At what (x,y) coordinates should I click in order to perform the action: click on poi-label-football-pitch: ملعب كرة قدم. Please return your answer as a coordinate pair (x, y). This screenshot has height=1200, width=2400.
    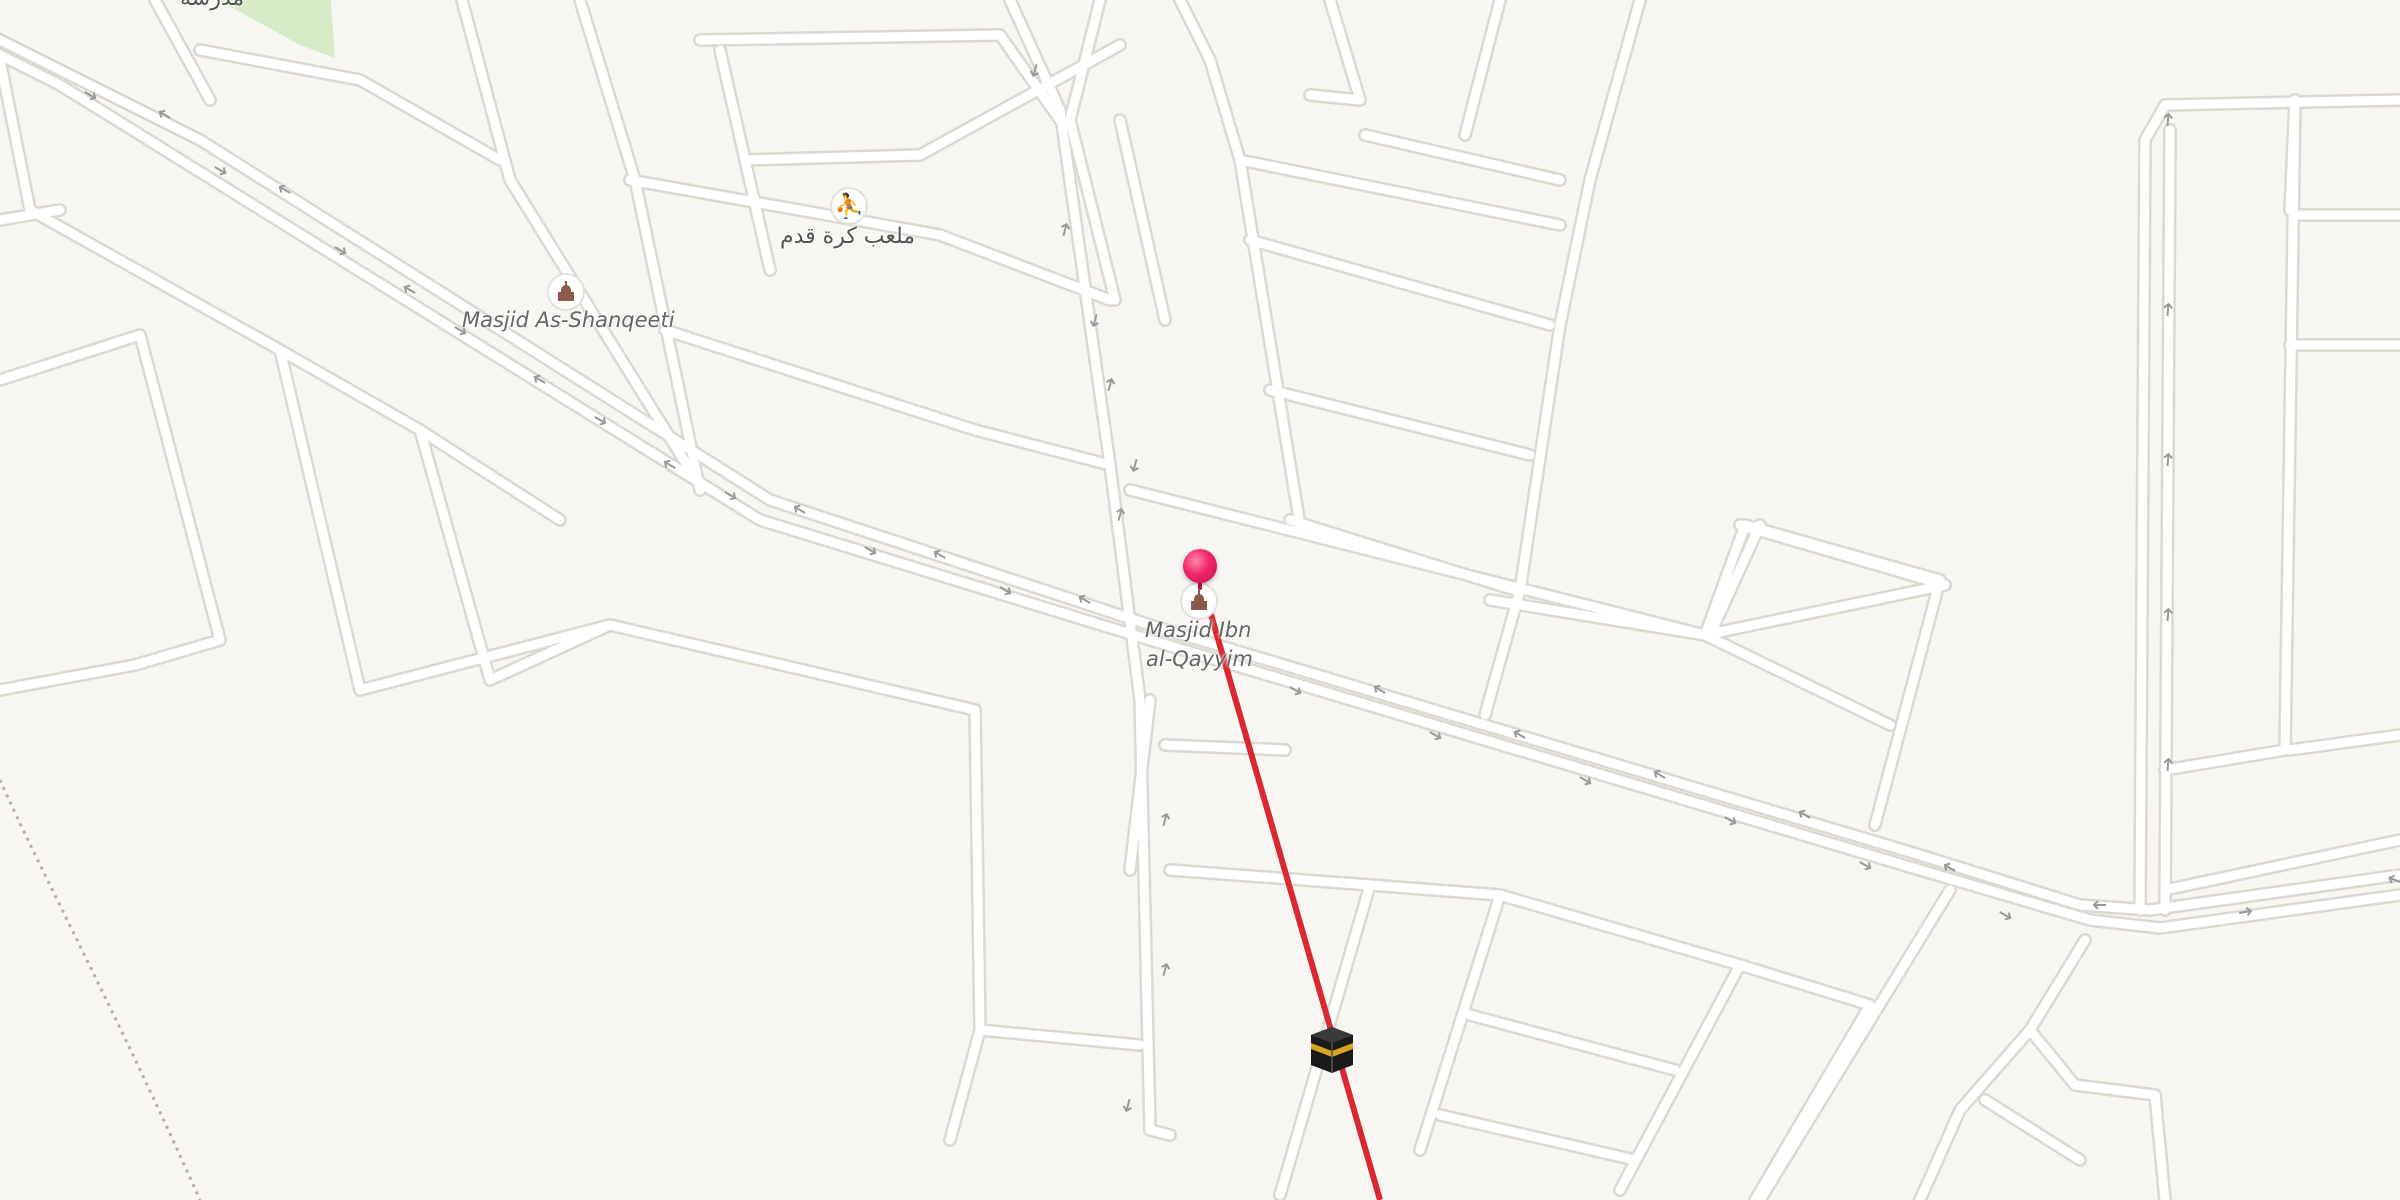
    Looking at the image, I should click on (847, 236).